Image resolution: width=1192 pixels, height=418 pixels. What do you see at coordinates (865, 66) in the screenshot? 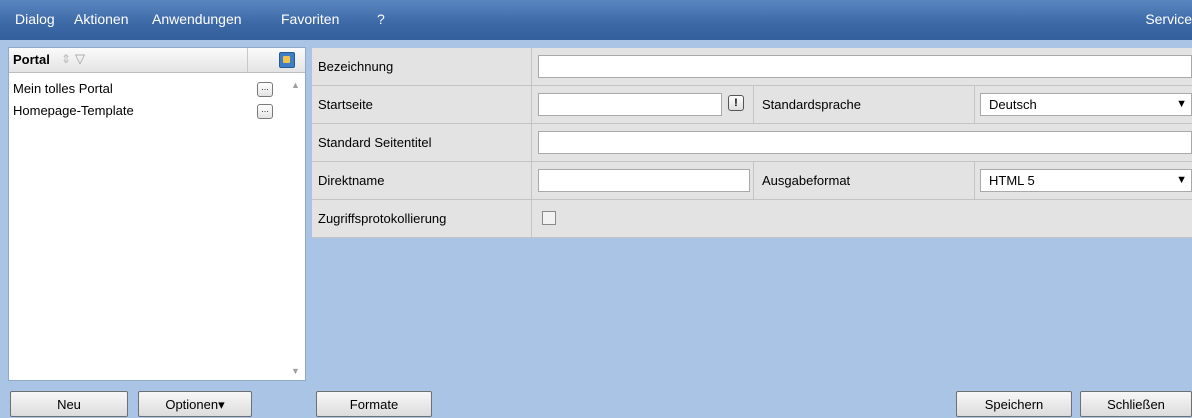
I see `bezeichnung-input` at bounding box center [865, 66].